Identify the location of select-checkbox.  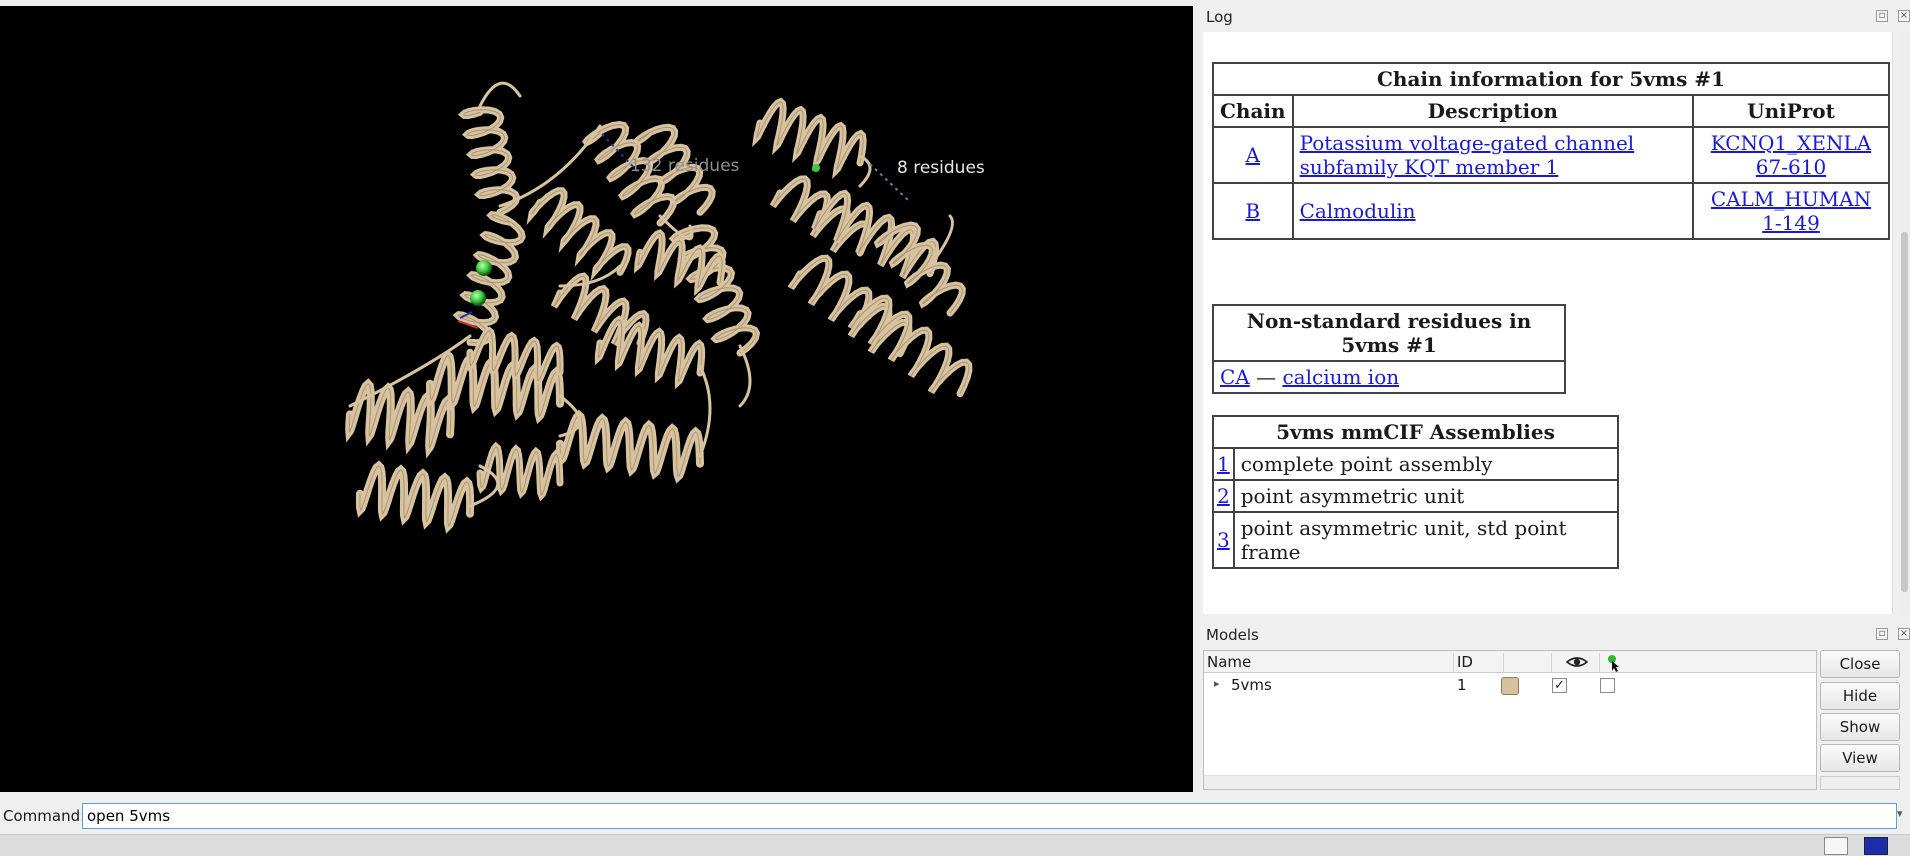
(1607, 685).